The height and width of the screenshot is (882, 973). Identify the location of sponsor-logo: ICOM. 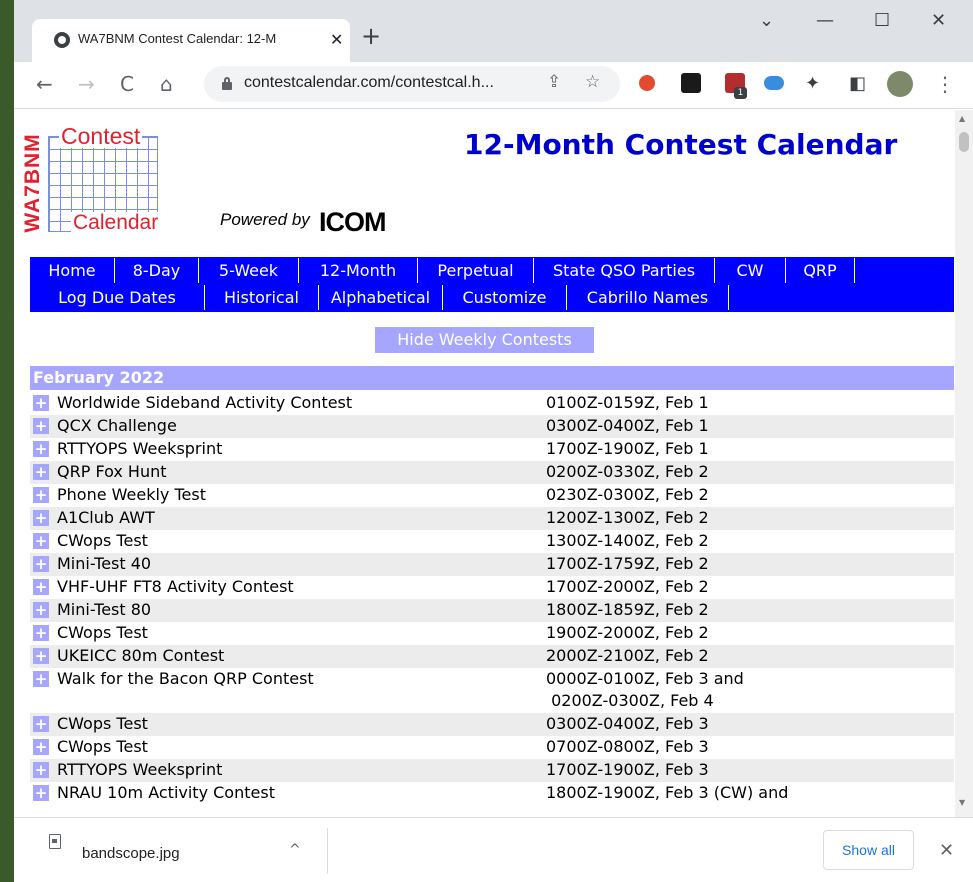
(352, 222).